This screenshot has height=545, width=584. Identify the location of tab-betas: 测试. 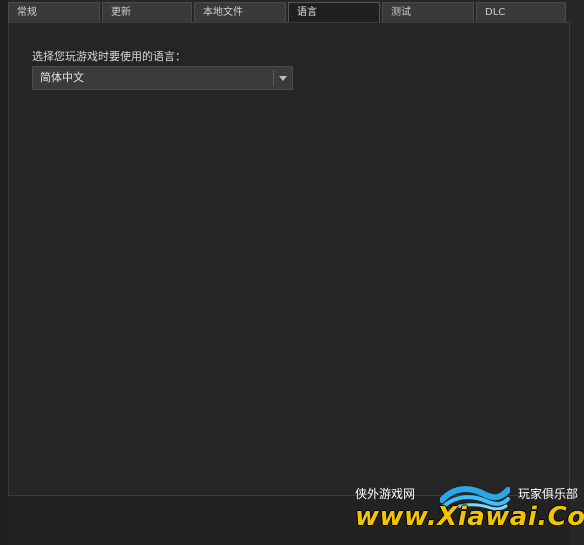
(428, 12).